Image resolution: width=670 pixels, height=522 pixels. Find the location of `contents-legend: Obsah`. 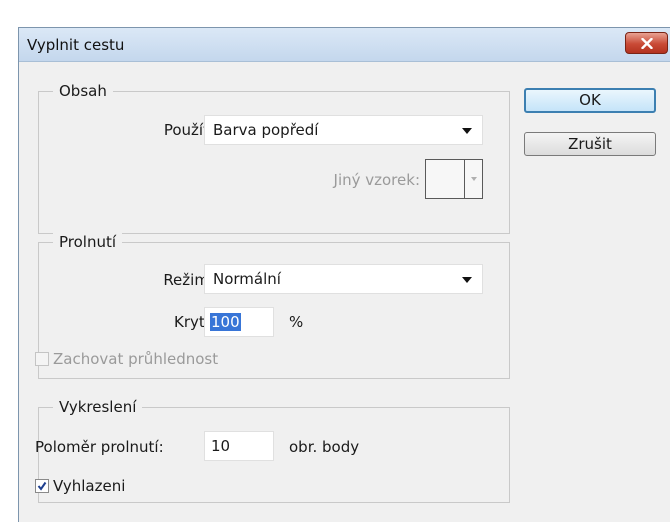

contents-legend: Obsah is located at coordinates (83, 91).